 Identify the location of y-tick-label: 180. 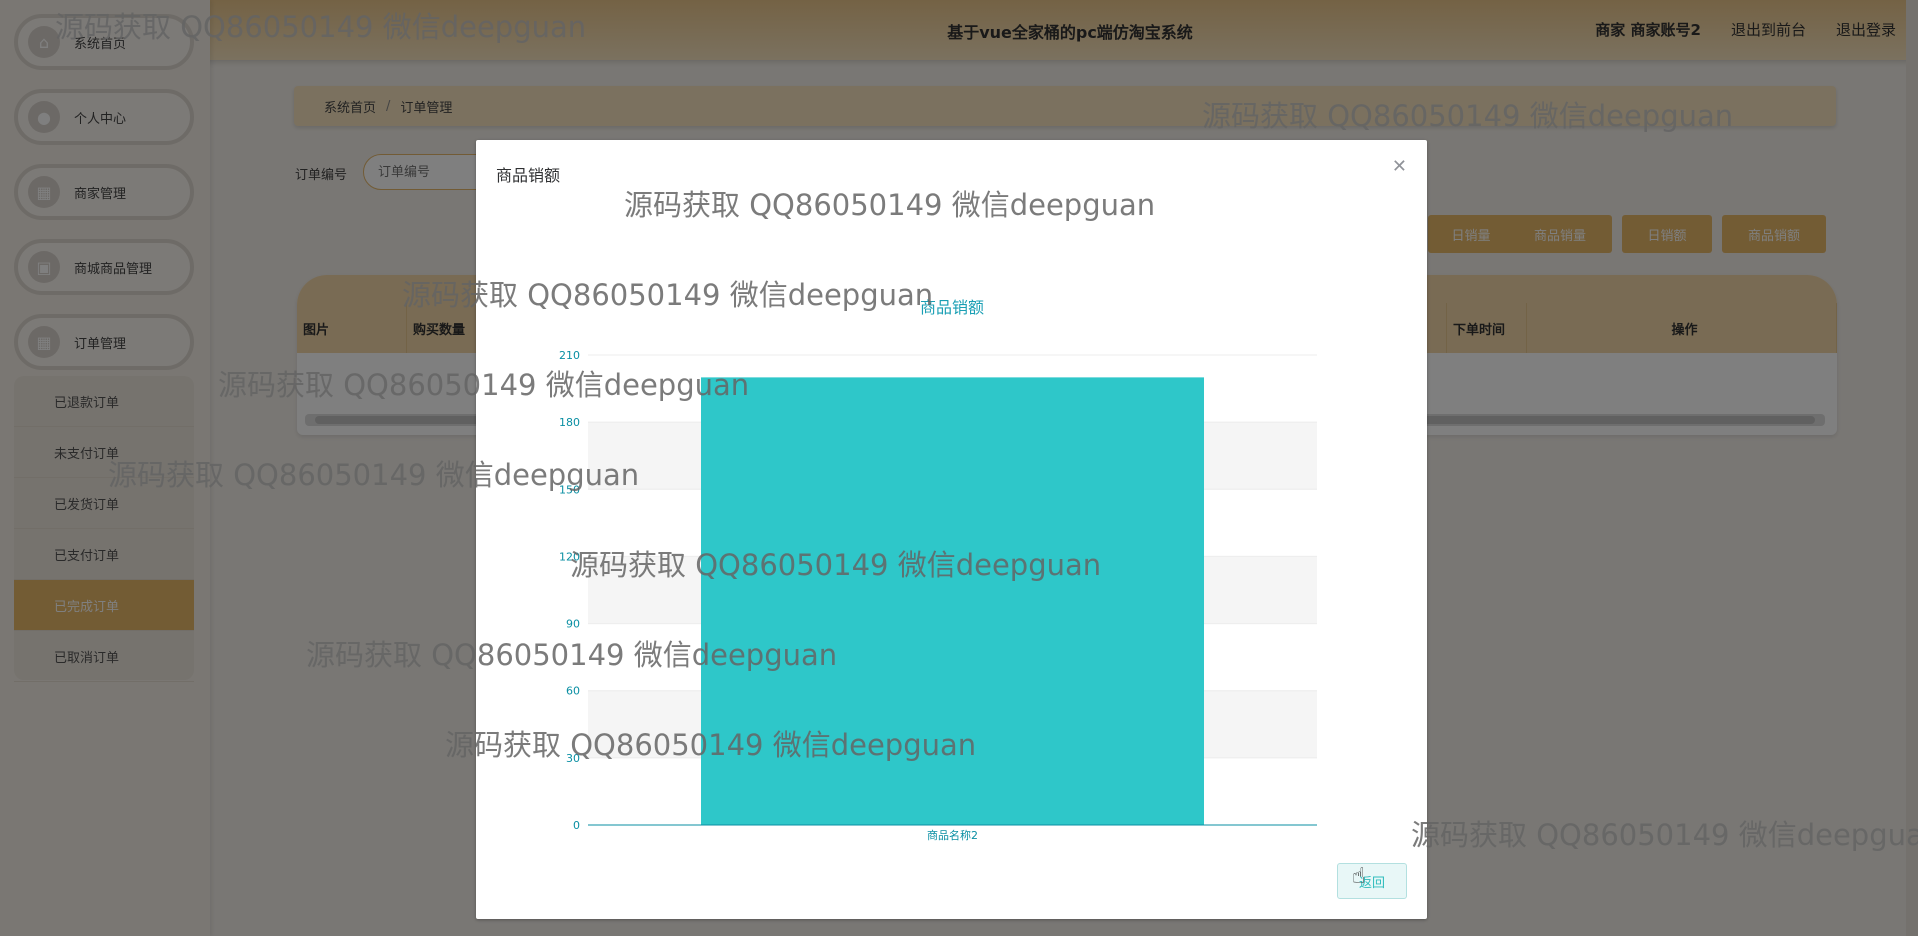
(569, 422).